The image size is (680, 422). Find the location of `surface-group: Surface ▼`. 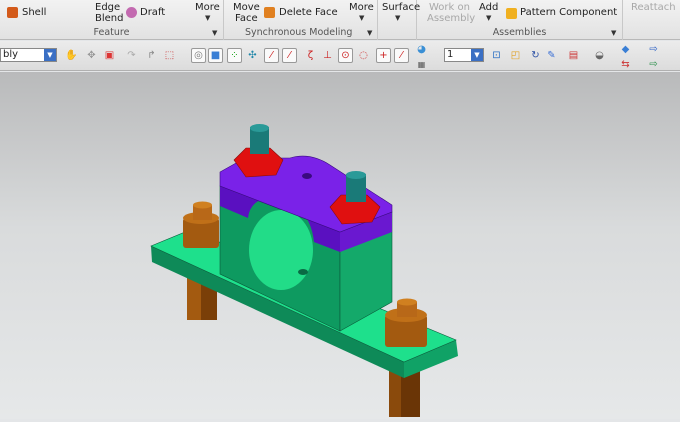

surface-group: Surface ▼ is located at coordinates (399, 20).